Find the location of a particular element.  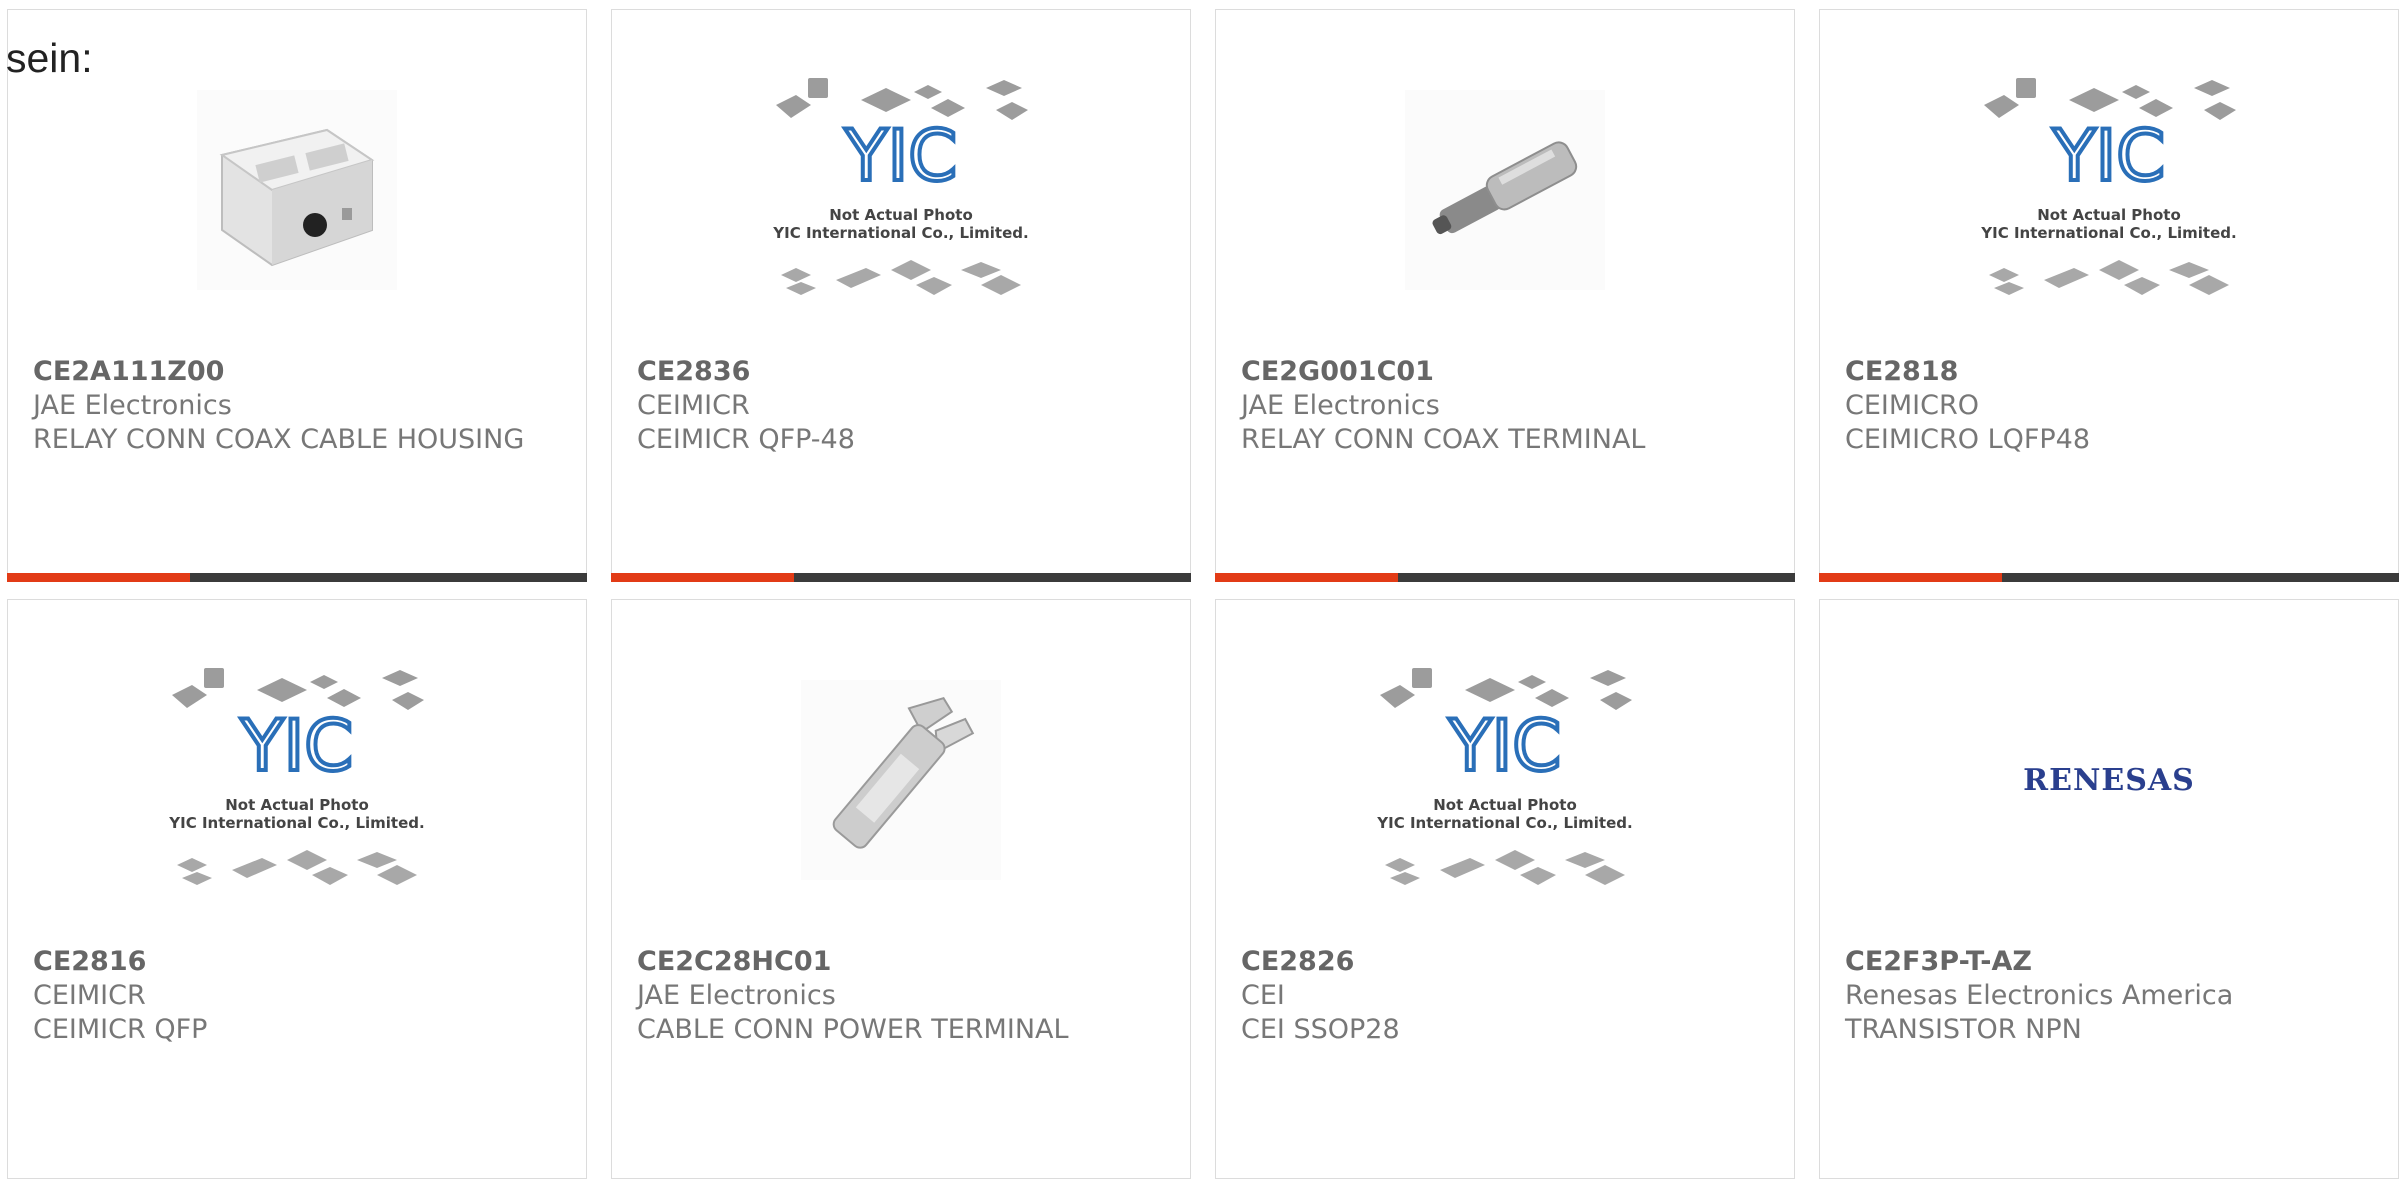

manufacturer: Renesas Electronics America is located at coordinates (2039, 995).